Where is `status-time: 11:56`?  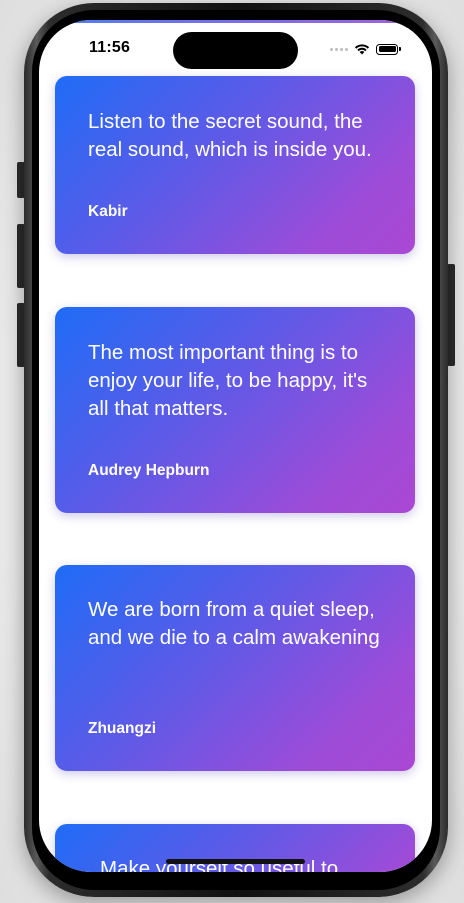 status-time: 11:56 is located at coordinates (110, 47).